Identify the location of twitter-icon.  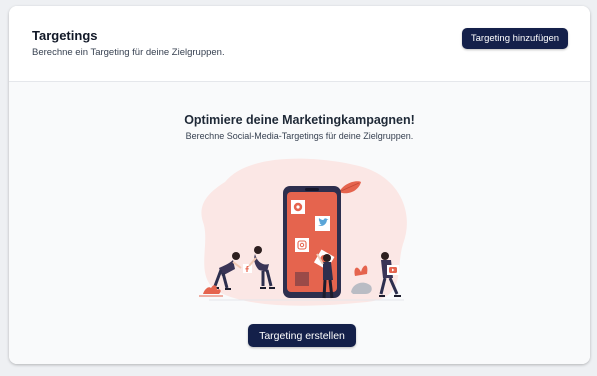
(322, 223).